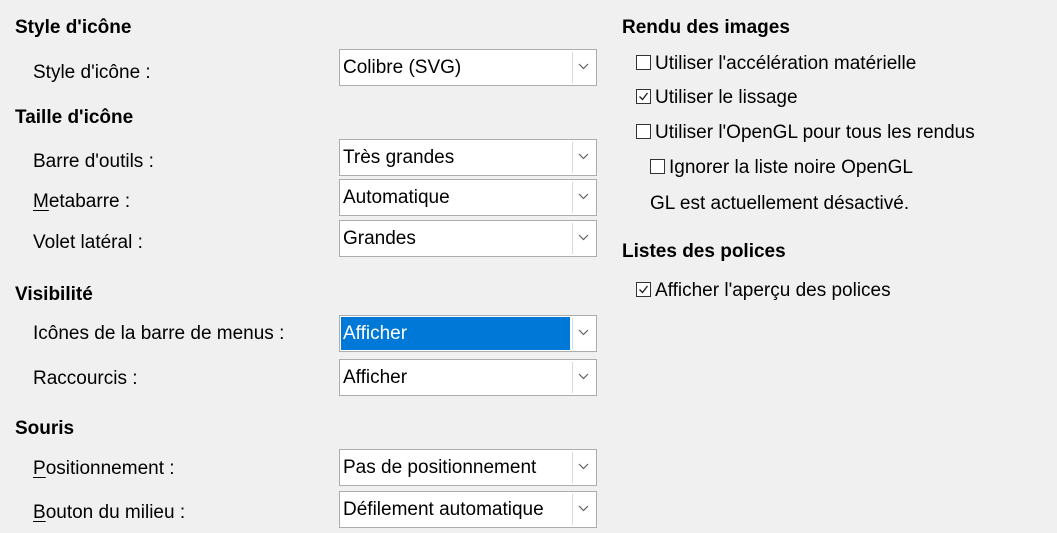 The height and width of the screenshot is (533, 1057). What do you see at coordinates (73, 27) in the screenshot?
I see `section-heading-icon-style: Style d'icône` at bounding box center [73, 27].